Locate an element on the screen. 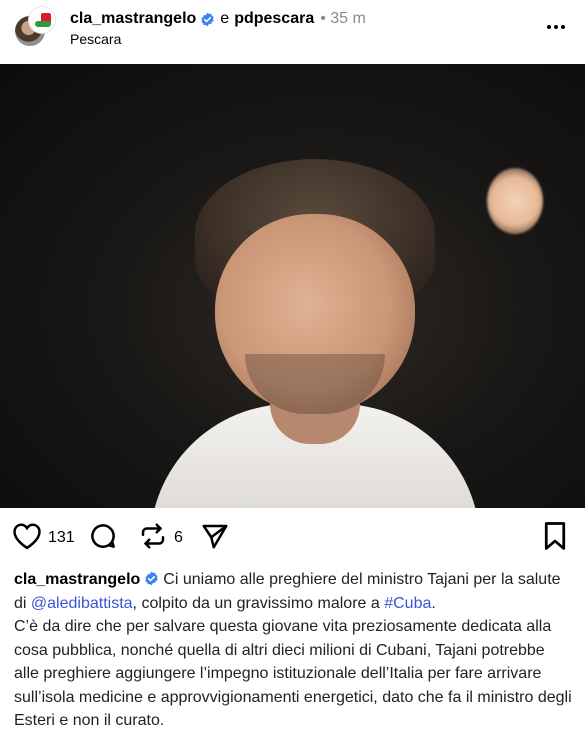  comment-bubble-icon is located at coordinates (103, 538).